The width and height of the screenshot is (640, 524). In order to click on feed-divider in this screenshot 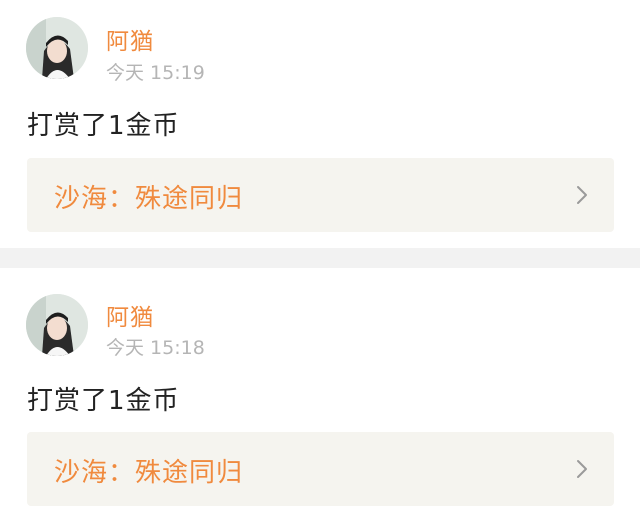, I will do `click(320, 258)`.